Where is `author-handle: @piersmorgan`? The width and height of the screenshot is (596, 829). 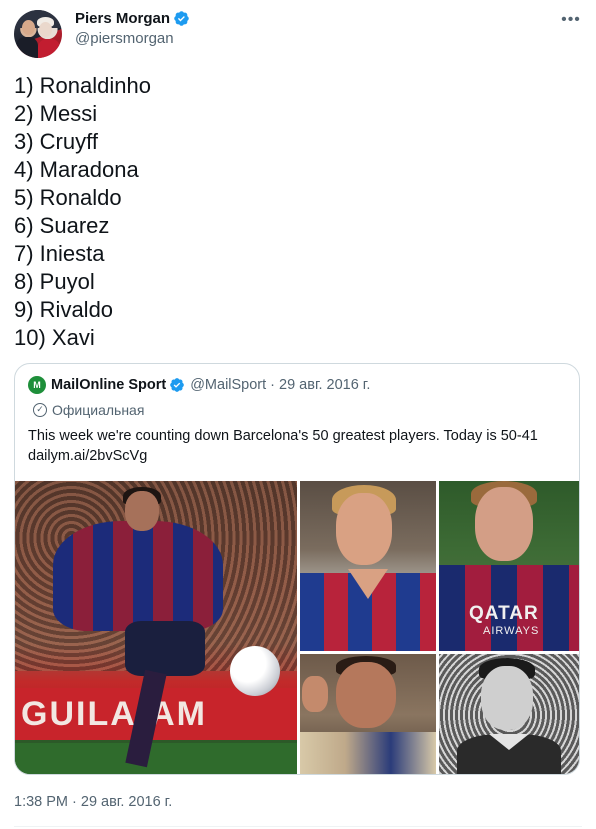
author-handle: @piersmorgan is located at coordinates (132, 38).